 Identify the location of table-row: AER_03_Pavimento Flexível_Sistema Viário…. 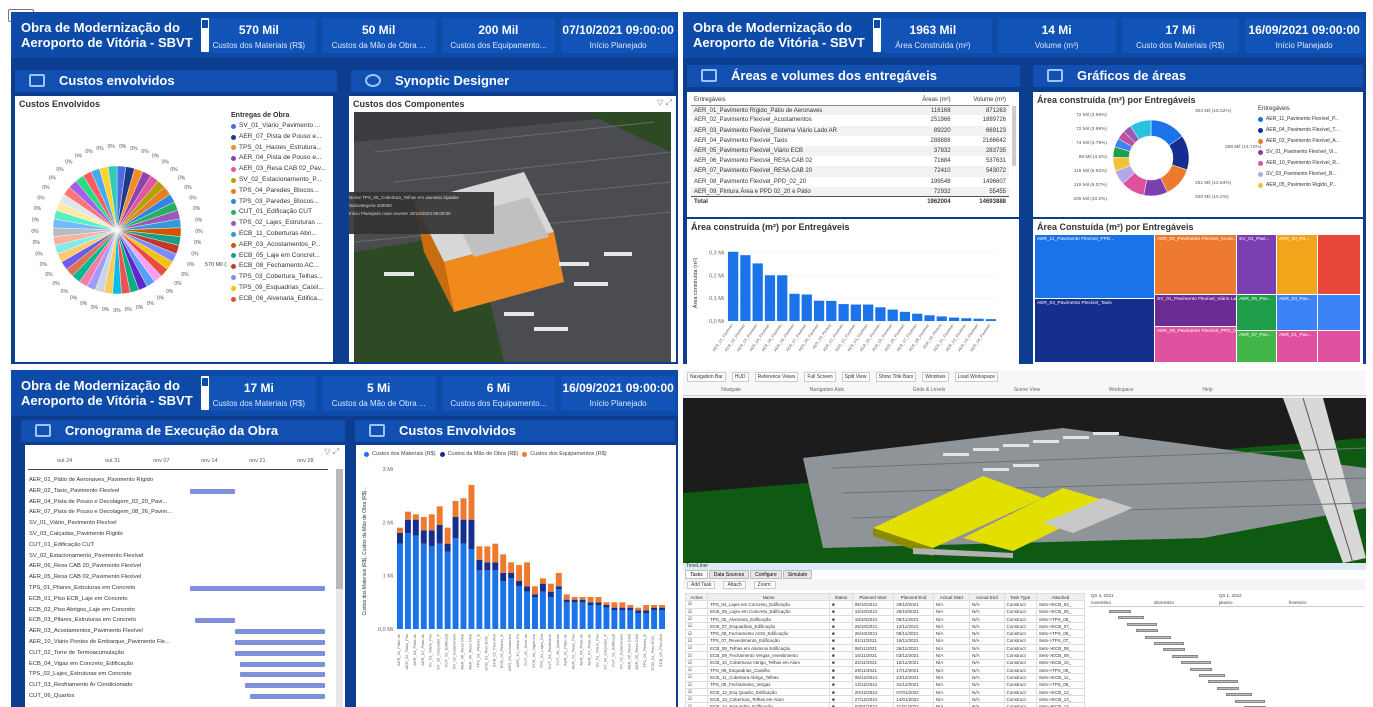
(850, 130).